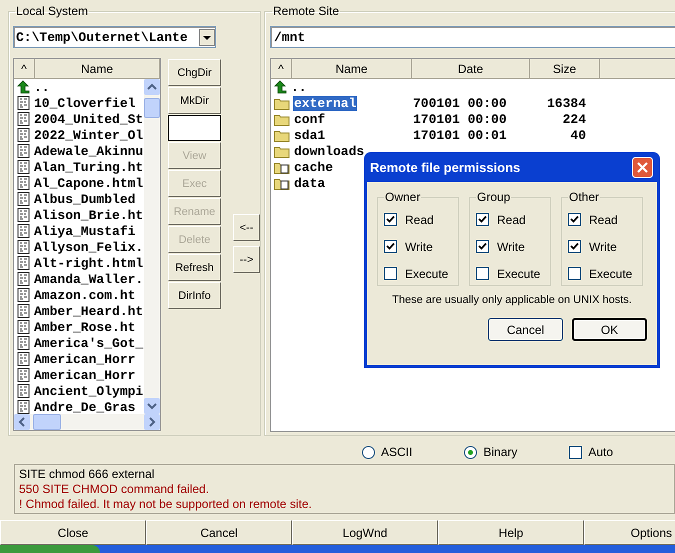 The width and height of the screenshot is (675, 553). What do you see at coordinates (472, 37) in the screenshot?
I see `path-field: /mnt` at bounding box center [472, 37].